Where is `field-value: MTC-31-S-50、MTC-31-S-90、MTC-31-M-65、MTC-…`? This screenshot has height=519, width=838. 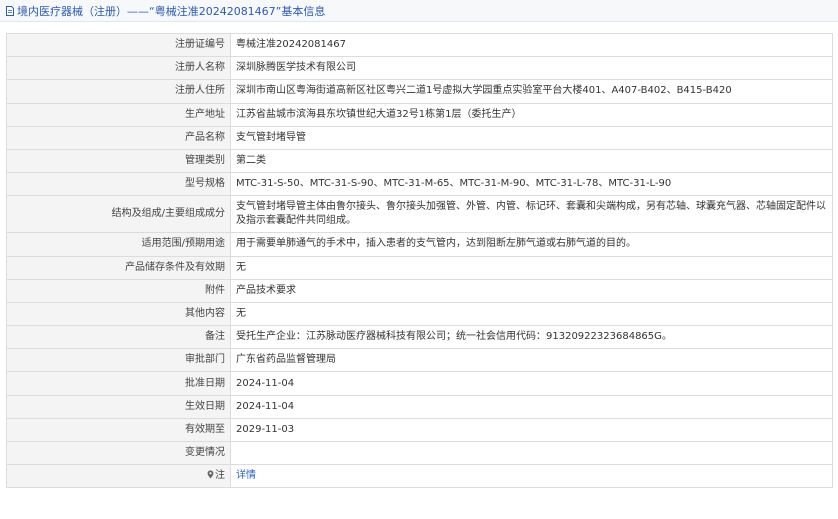 field-value: MTC-31-S-50、MTC-31-S-90、MTC-31-M-65、MTC-… is located at coordinates (531, 184).